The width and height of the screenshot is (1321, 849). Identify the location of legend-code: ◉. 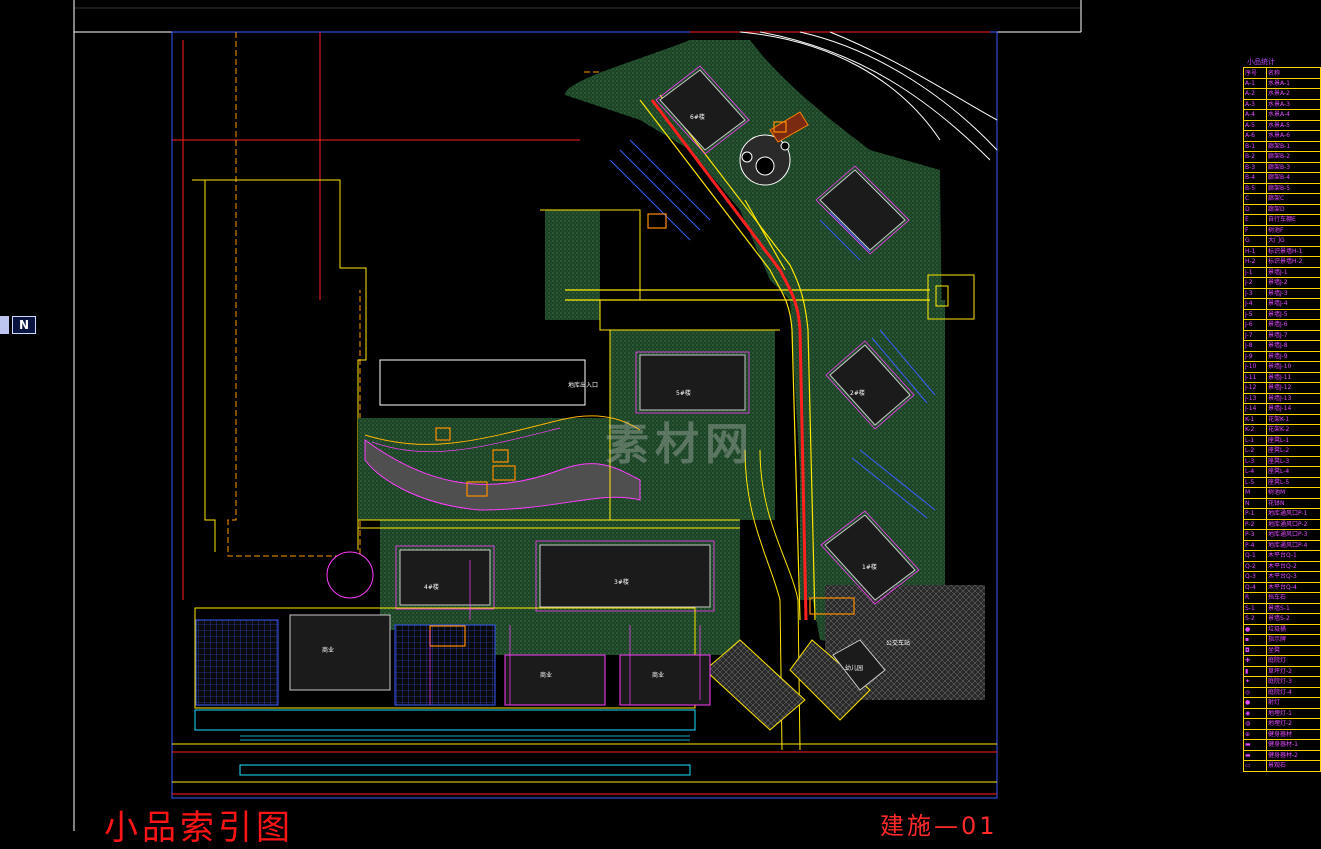
(1255, 713).